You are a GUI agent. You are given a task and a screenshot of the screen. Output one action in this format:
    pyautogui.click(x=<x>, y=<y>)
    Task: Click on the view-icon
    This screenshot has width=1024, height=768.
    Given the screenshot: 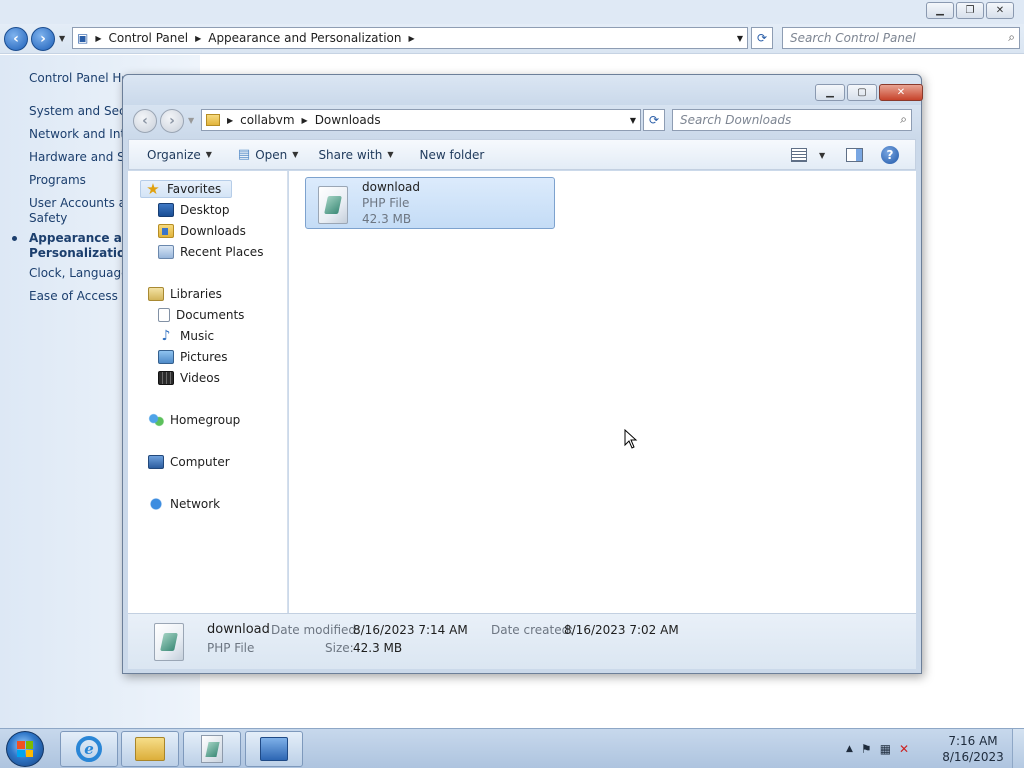 What is the action you would take?
    pyautogui.click(x=799, y=155)
    